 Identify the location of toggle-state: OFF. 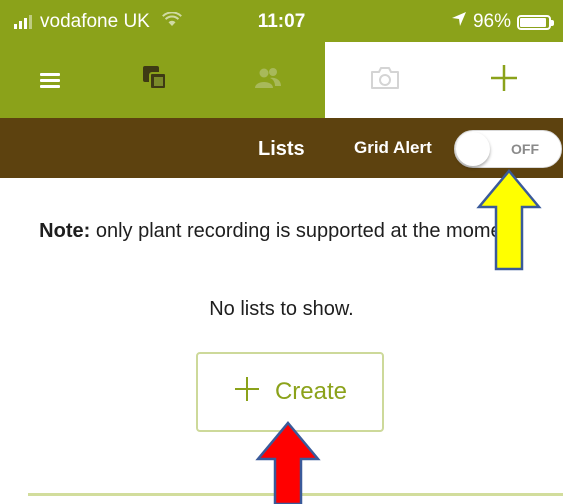
(525, 149).